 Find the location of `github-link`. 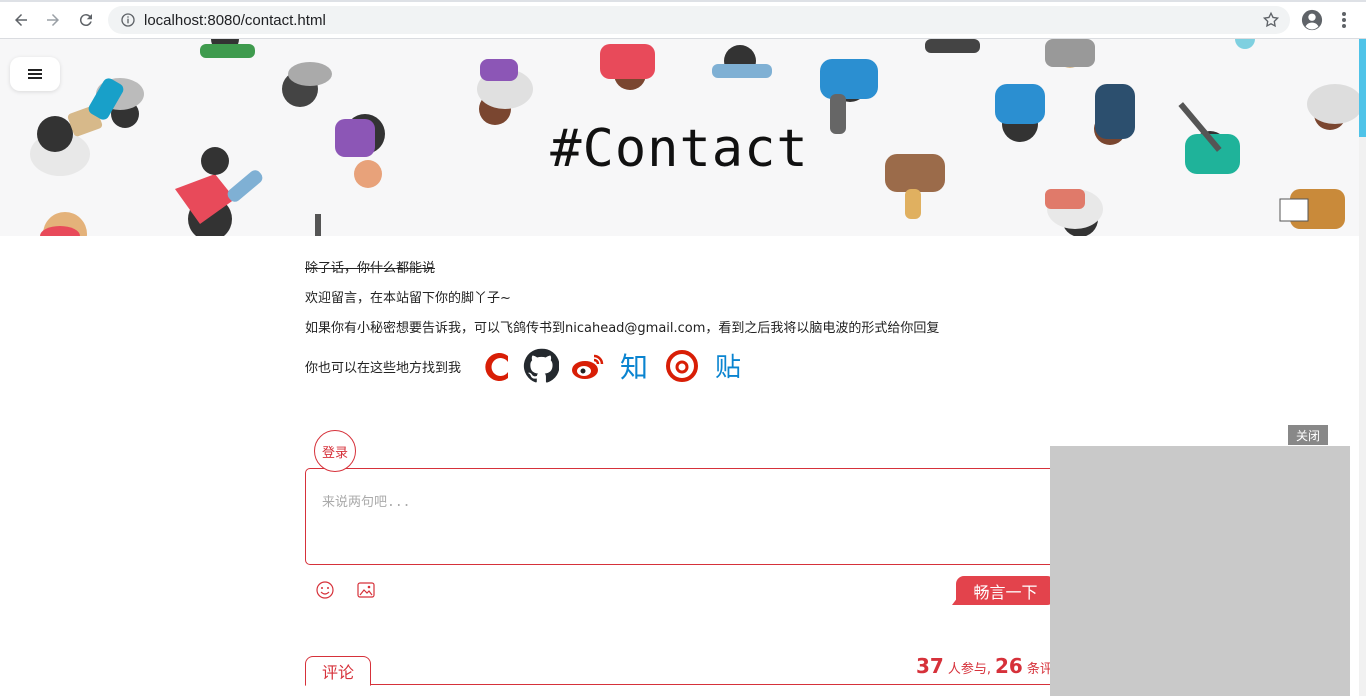

github-link is located at coordinates (541, 366).